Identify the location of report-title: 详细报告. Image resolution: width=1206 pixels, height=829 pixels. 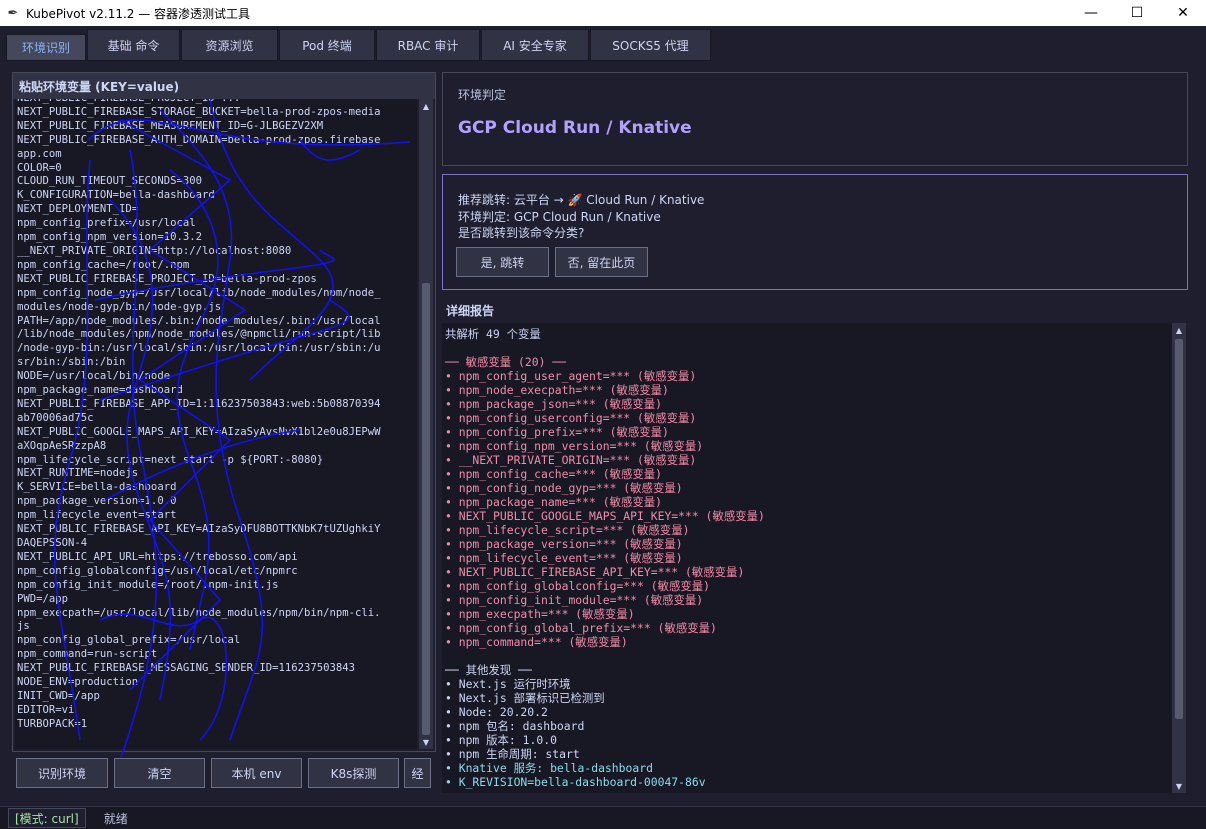
(470, 311).